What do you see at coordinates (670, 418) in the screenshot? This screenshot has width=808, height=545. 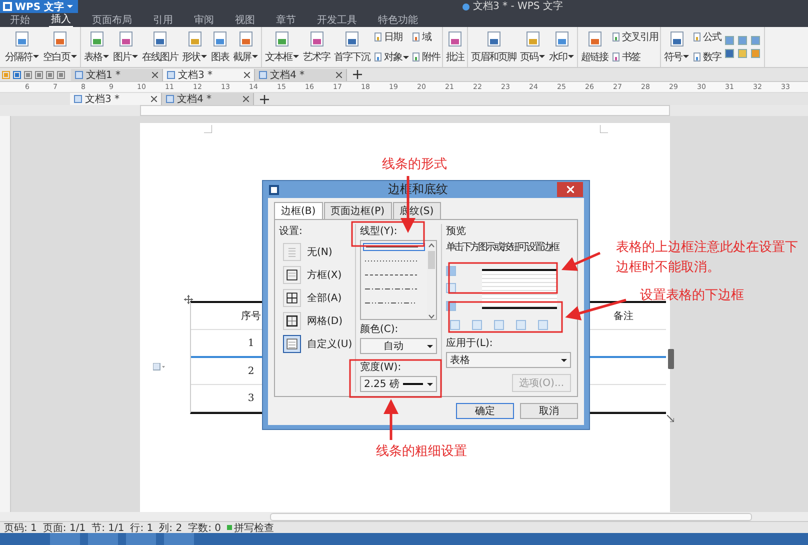 I see `resize-handle-icon` at bounding box center [670, 418].